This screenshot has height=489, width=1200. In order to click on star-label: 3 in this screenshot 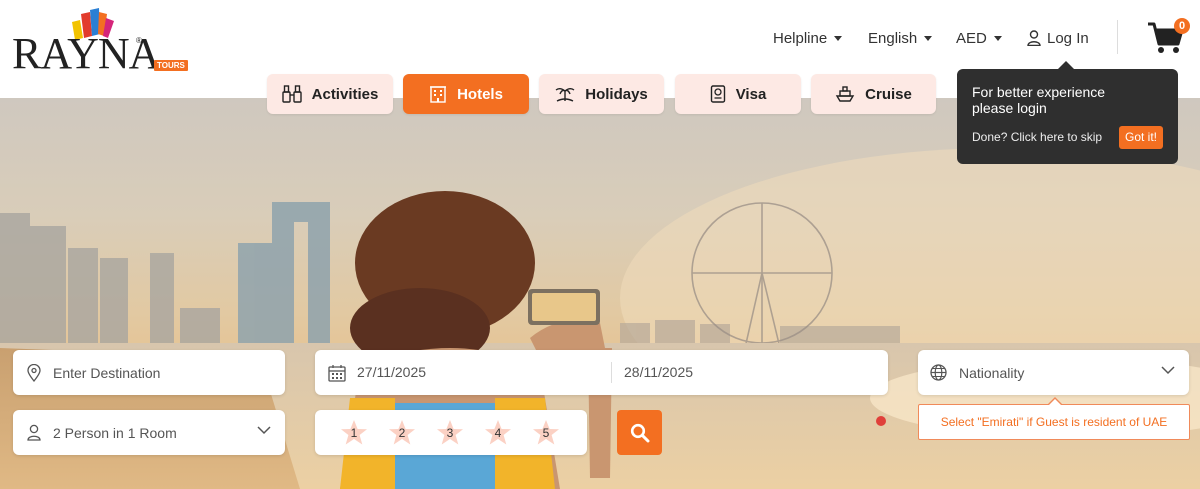, I will do `click(450, 433)`.